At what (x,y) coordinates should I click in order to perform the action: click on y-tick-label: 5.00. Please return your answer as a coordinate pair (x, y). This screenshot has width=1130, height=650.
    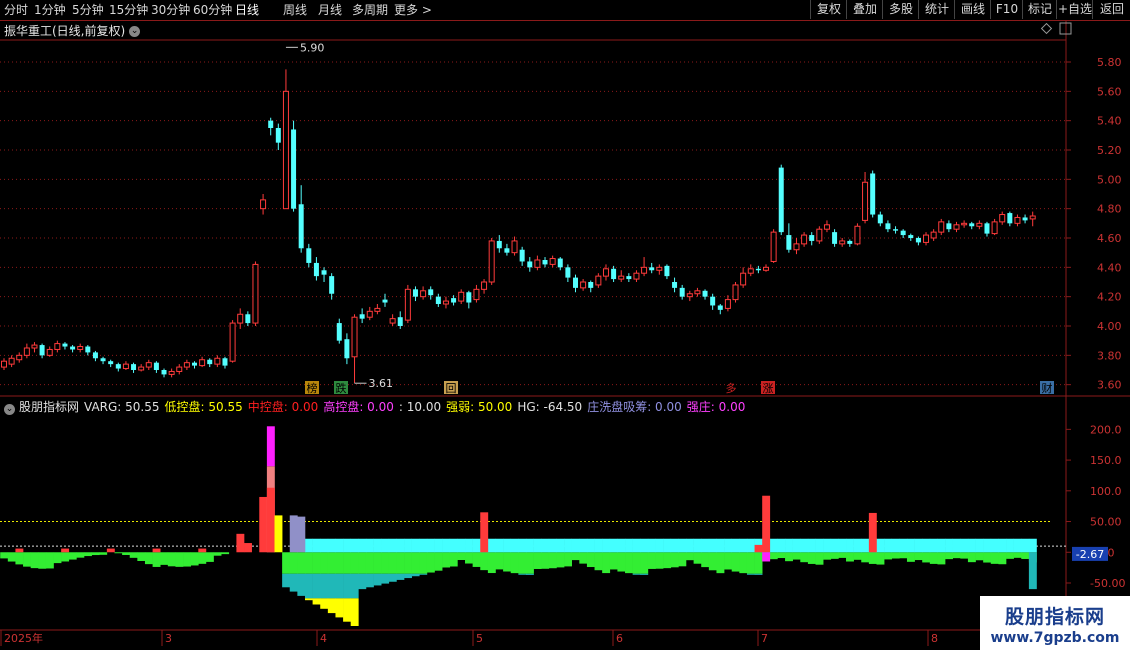
    Looking at the image, I should click on (1109, 179).